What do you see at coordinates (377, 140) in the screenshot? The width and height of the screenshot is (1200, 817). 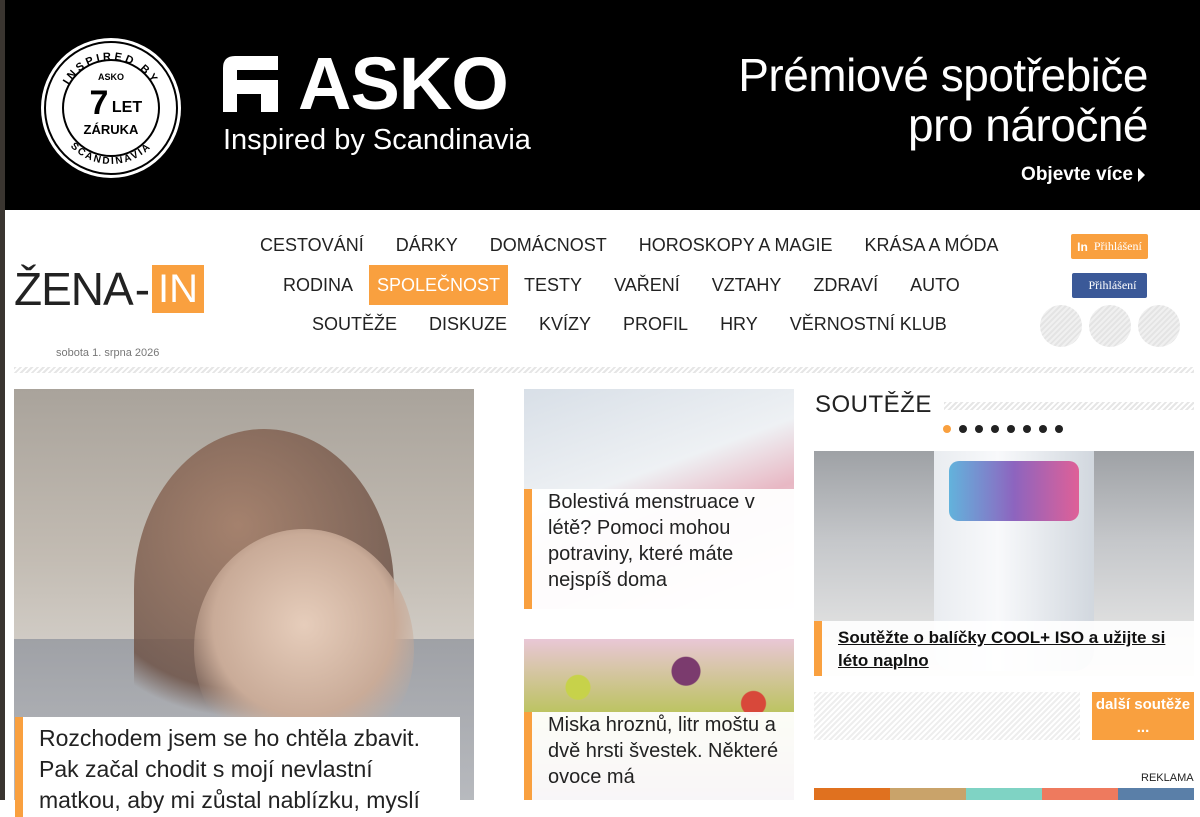 I see `asko-tagline: Inspired by Scandinavia` at bounding box center [377, 140].